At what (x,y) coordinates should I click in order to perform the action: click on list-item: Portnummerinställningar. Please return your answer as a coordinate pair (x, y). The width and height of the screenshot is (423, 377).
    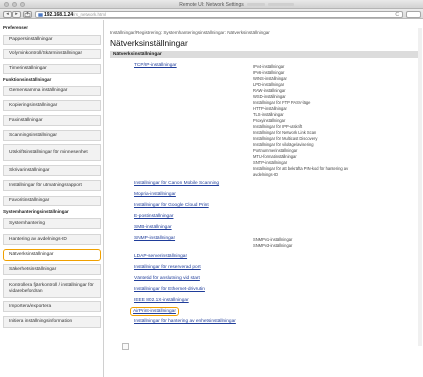
    Looking at the image, I should click on (275, 150).